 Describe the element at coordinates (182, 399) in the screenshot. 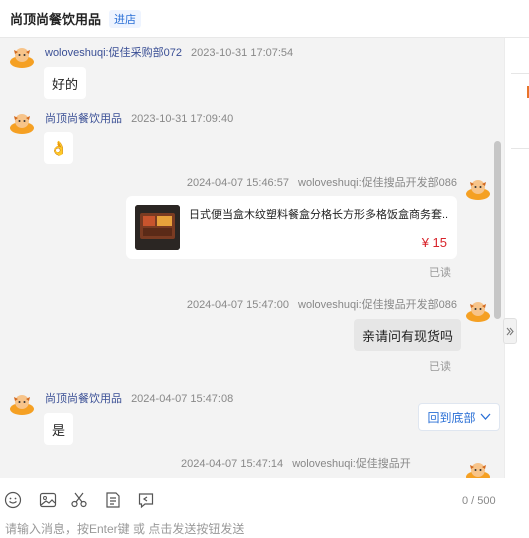

I see `message-time: 2024-04-07 15:47:08` at that location.